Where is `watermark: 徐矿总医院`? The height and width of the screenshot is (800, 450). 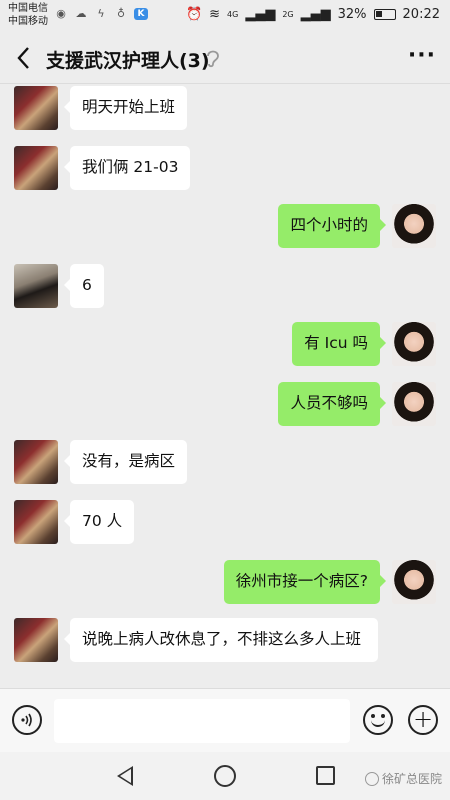
watermark: 徐矿总医院 is located at coordinates (403, 778).